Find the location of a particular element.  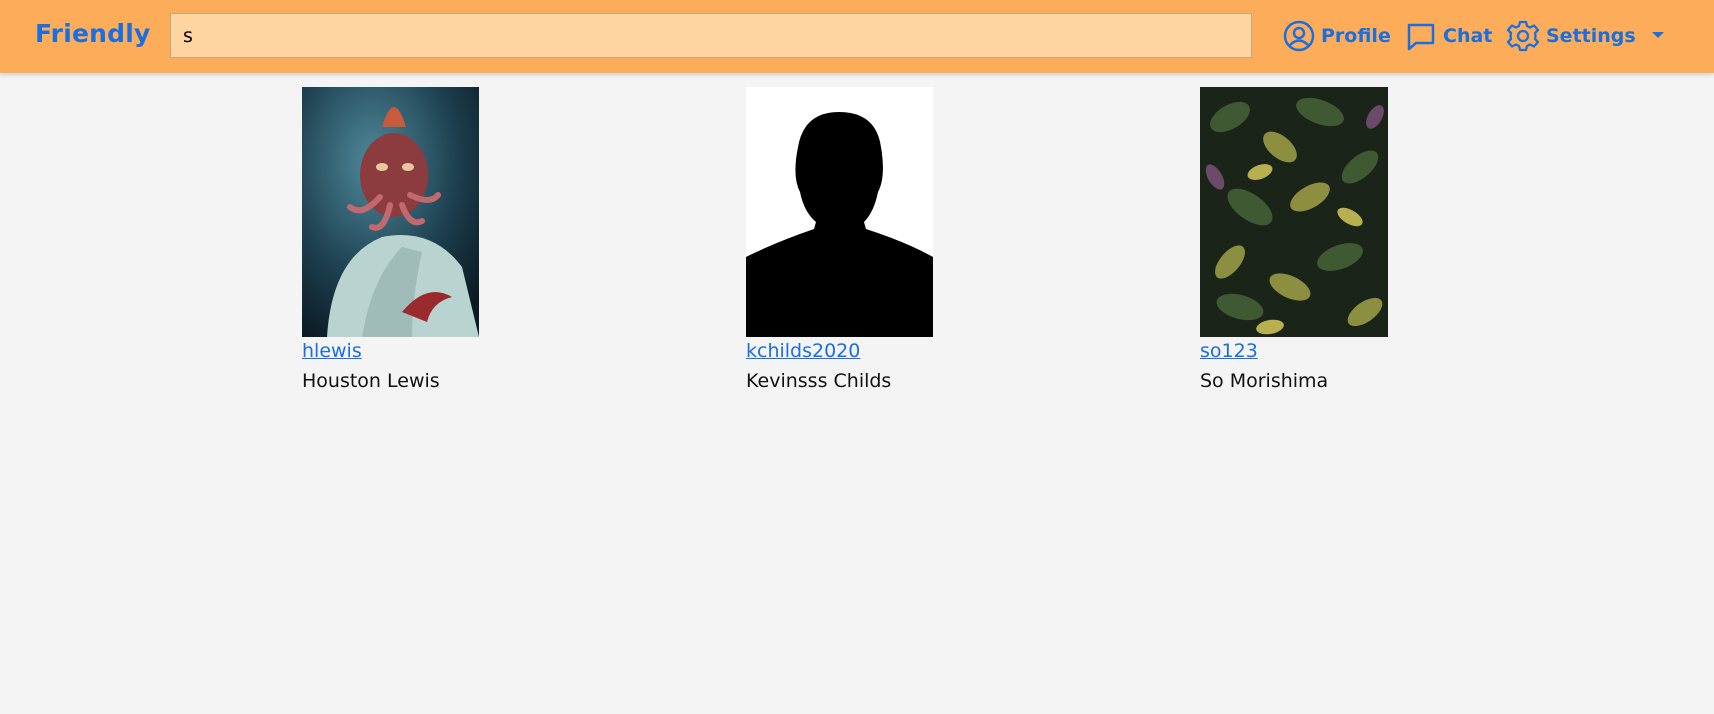

user-result-card: hlewis Houston Lewis is located at coordinates (390, 239).